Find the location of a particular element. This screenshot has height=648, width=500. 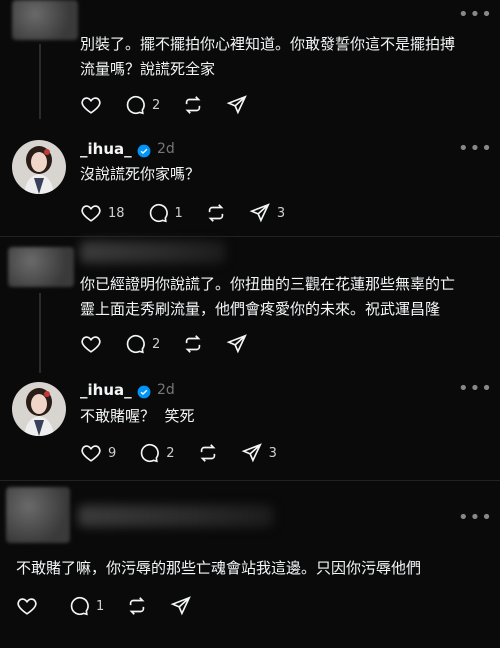

like-button: 18 is located at coordinates (102, 213).